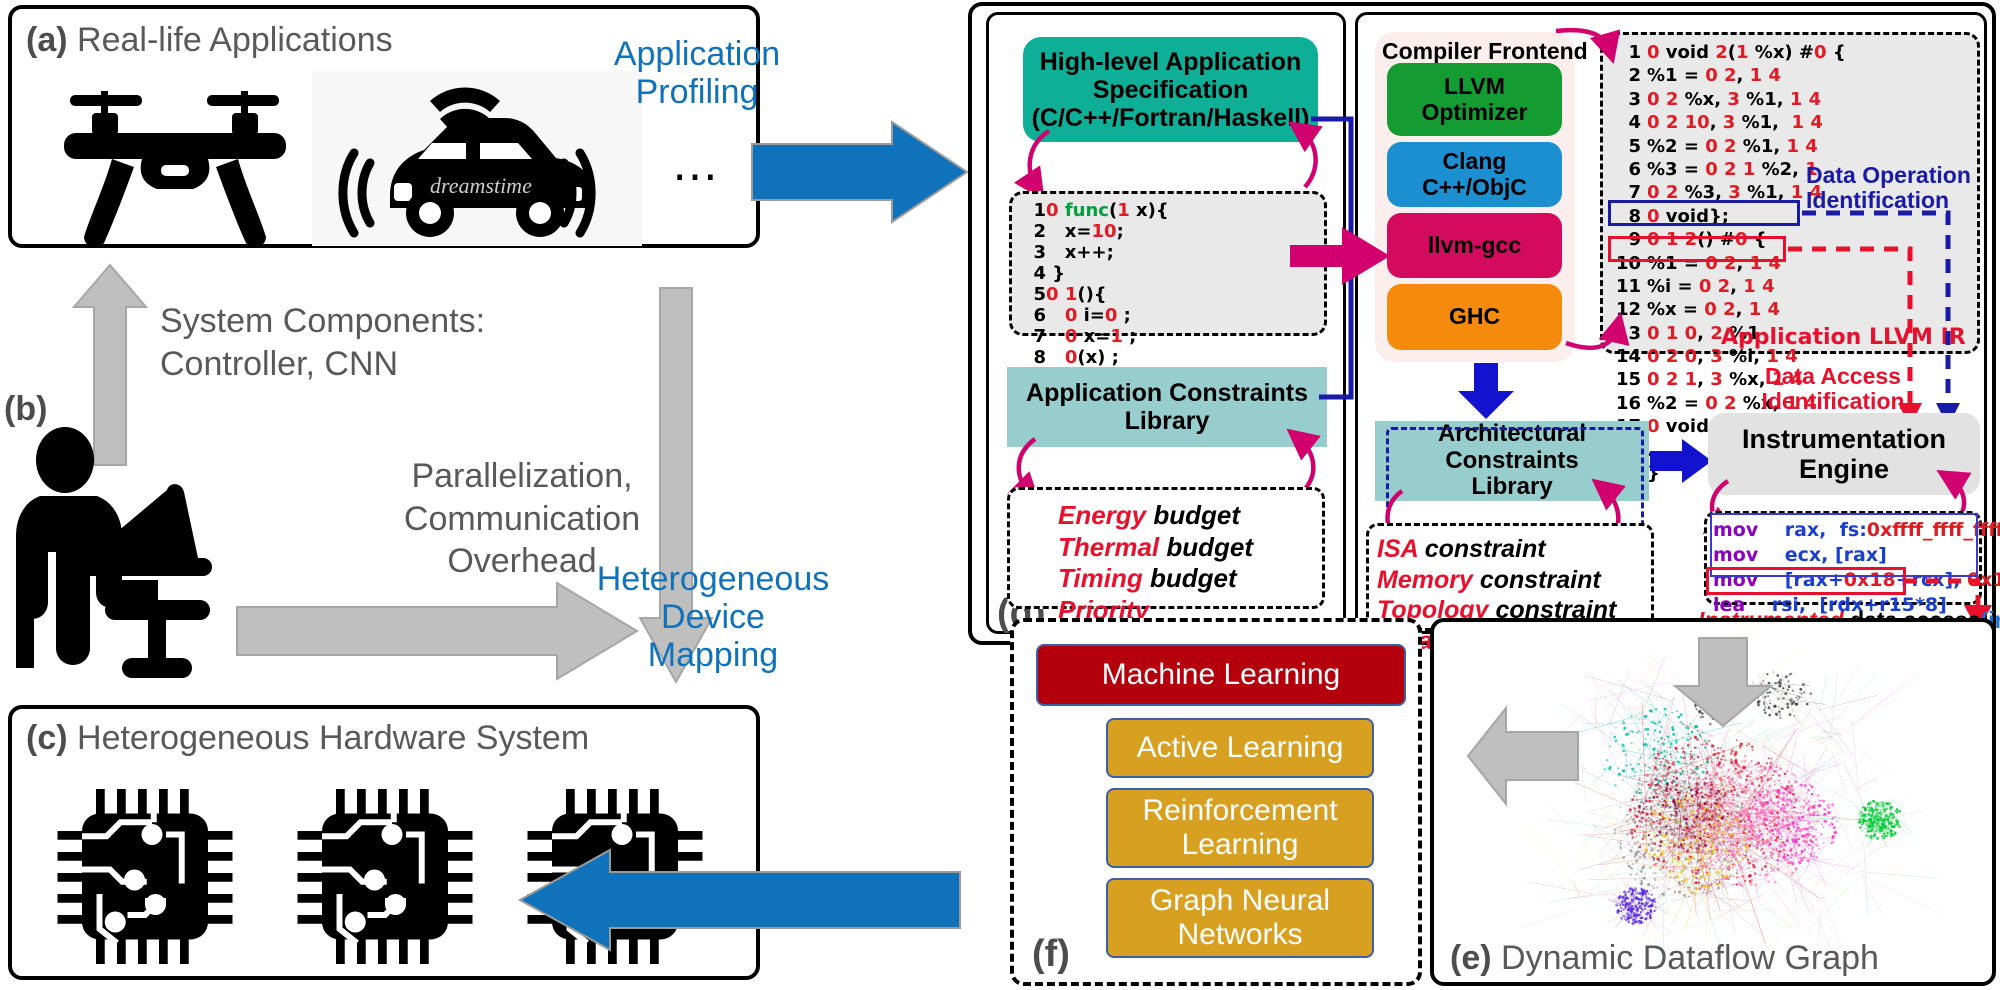 This screenshot has height=990, width=2000. I want to click on frontend-ir-loop-arrows, so click(1592, 188).